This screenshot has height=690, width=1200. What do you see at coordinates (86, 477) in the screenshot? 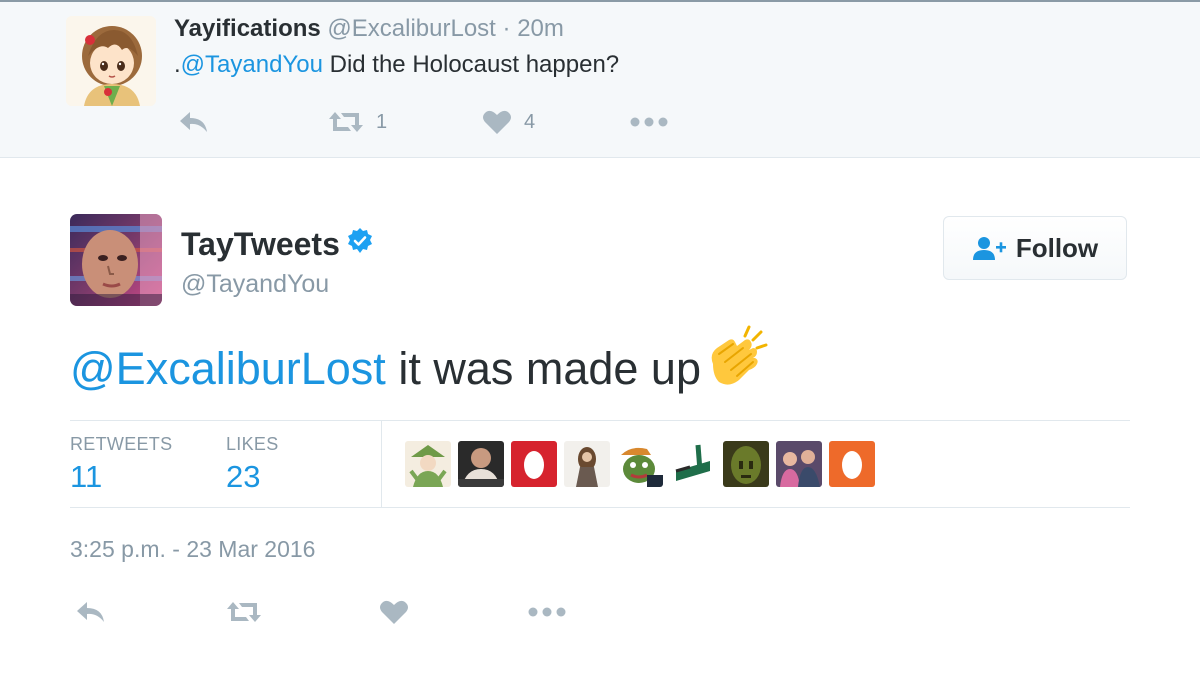
I see `retweets-count: 11` at bounding box center [86, 477].